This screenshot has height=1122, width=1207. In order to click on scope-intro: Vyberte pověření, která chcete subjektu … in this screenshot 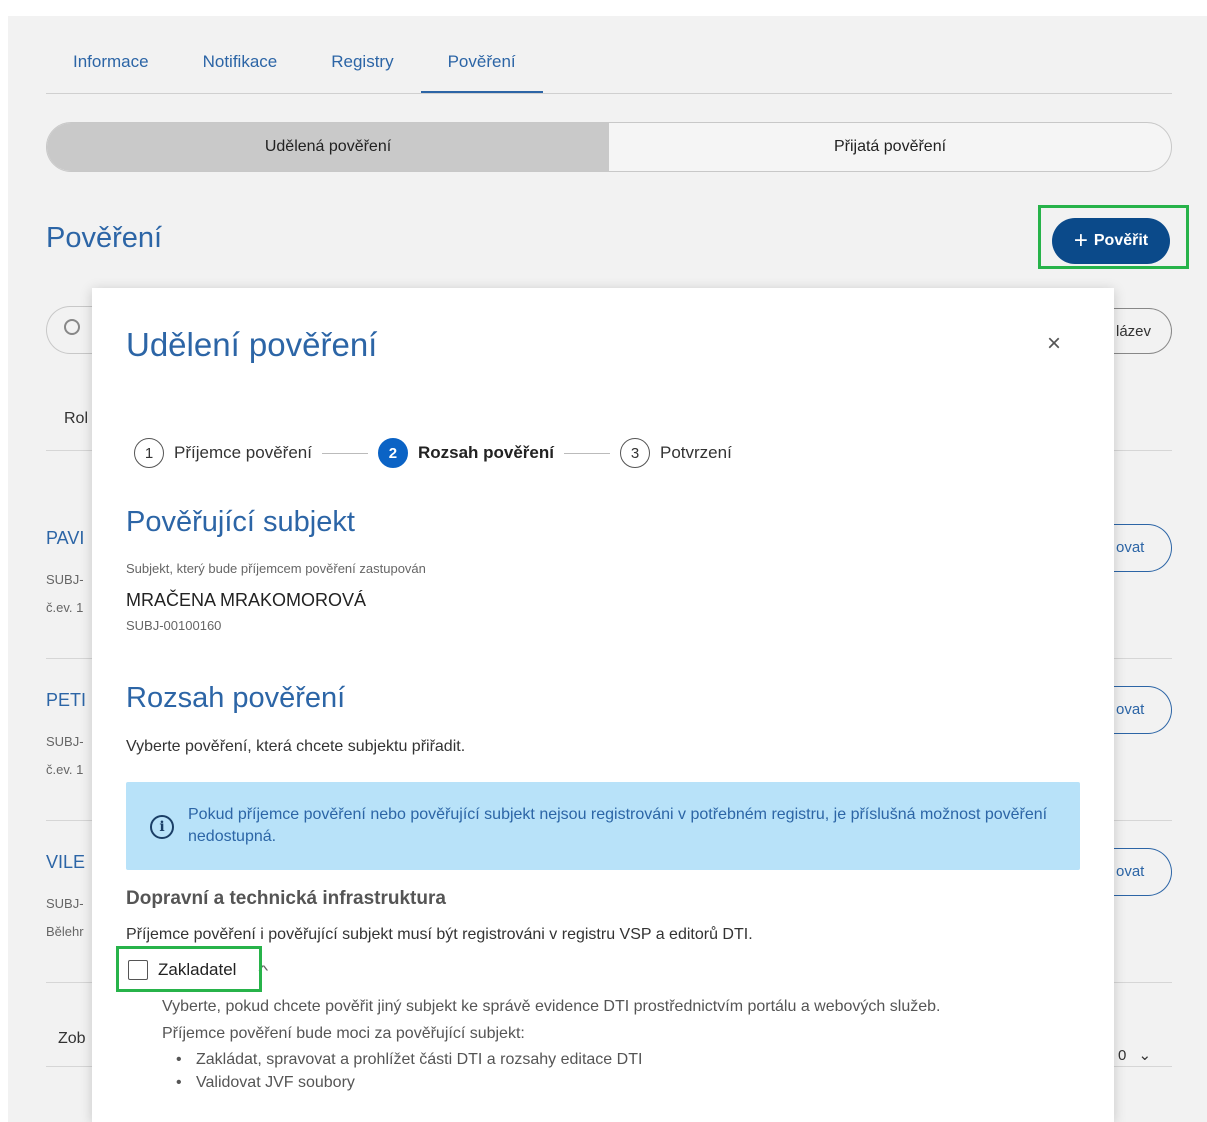, I will do `click(296, 746)`.